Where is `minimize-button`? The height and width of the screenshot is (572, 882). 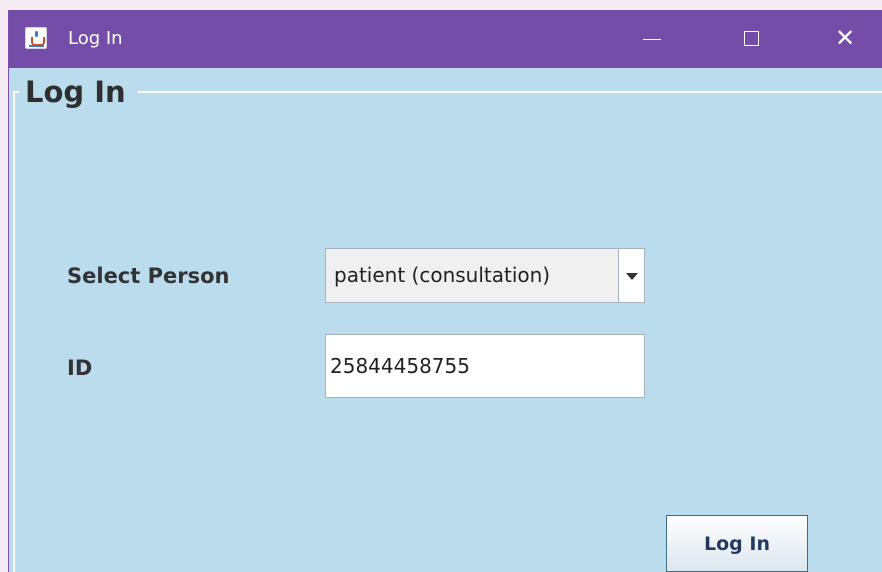
minimize-button is located at coordinates (650, 39).